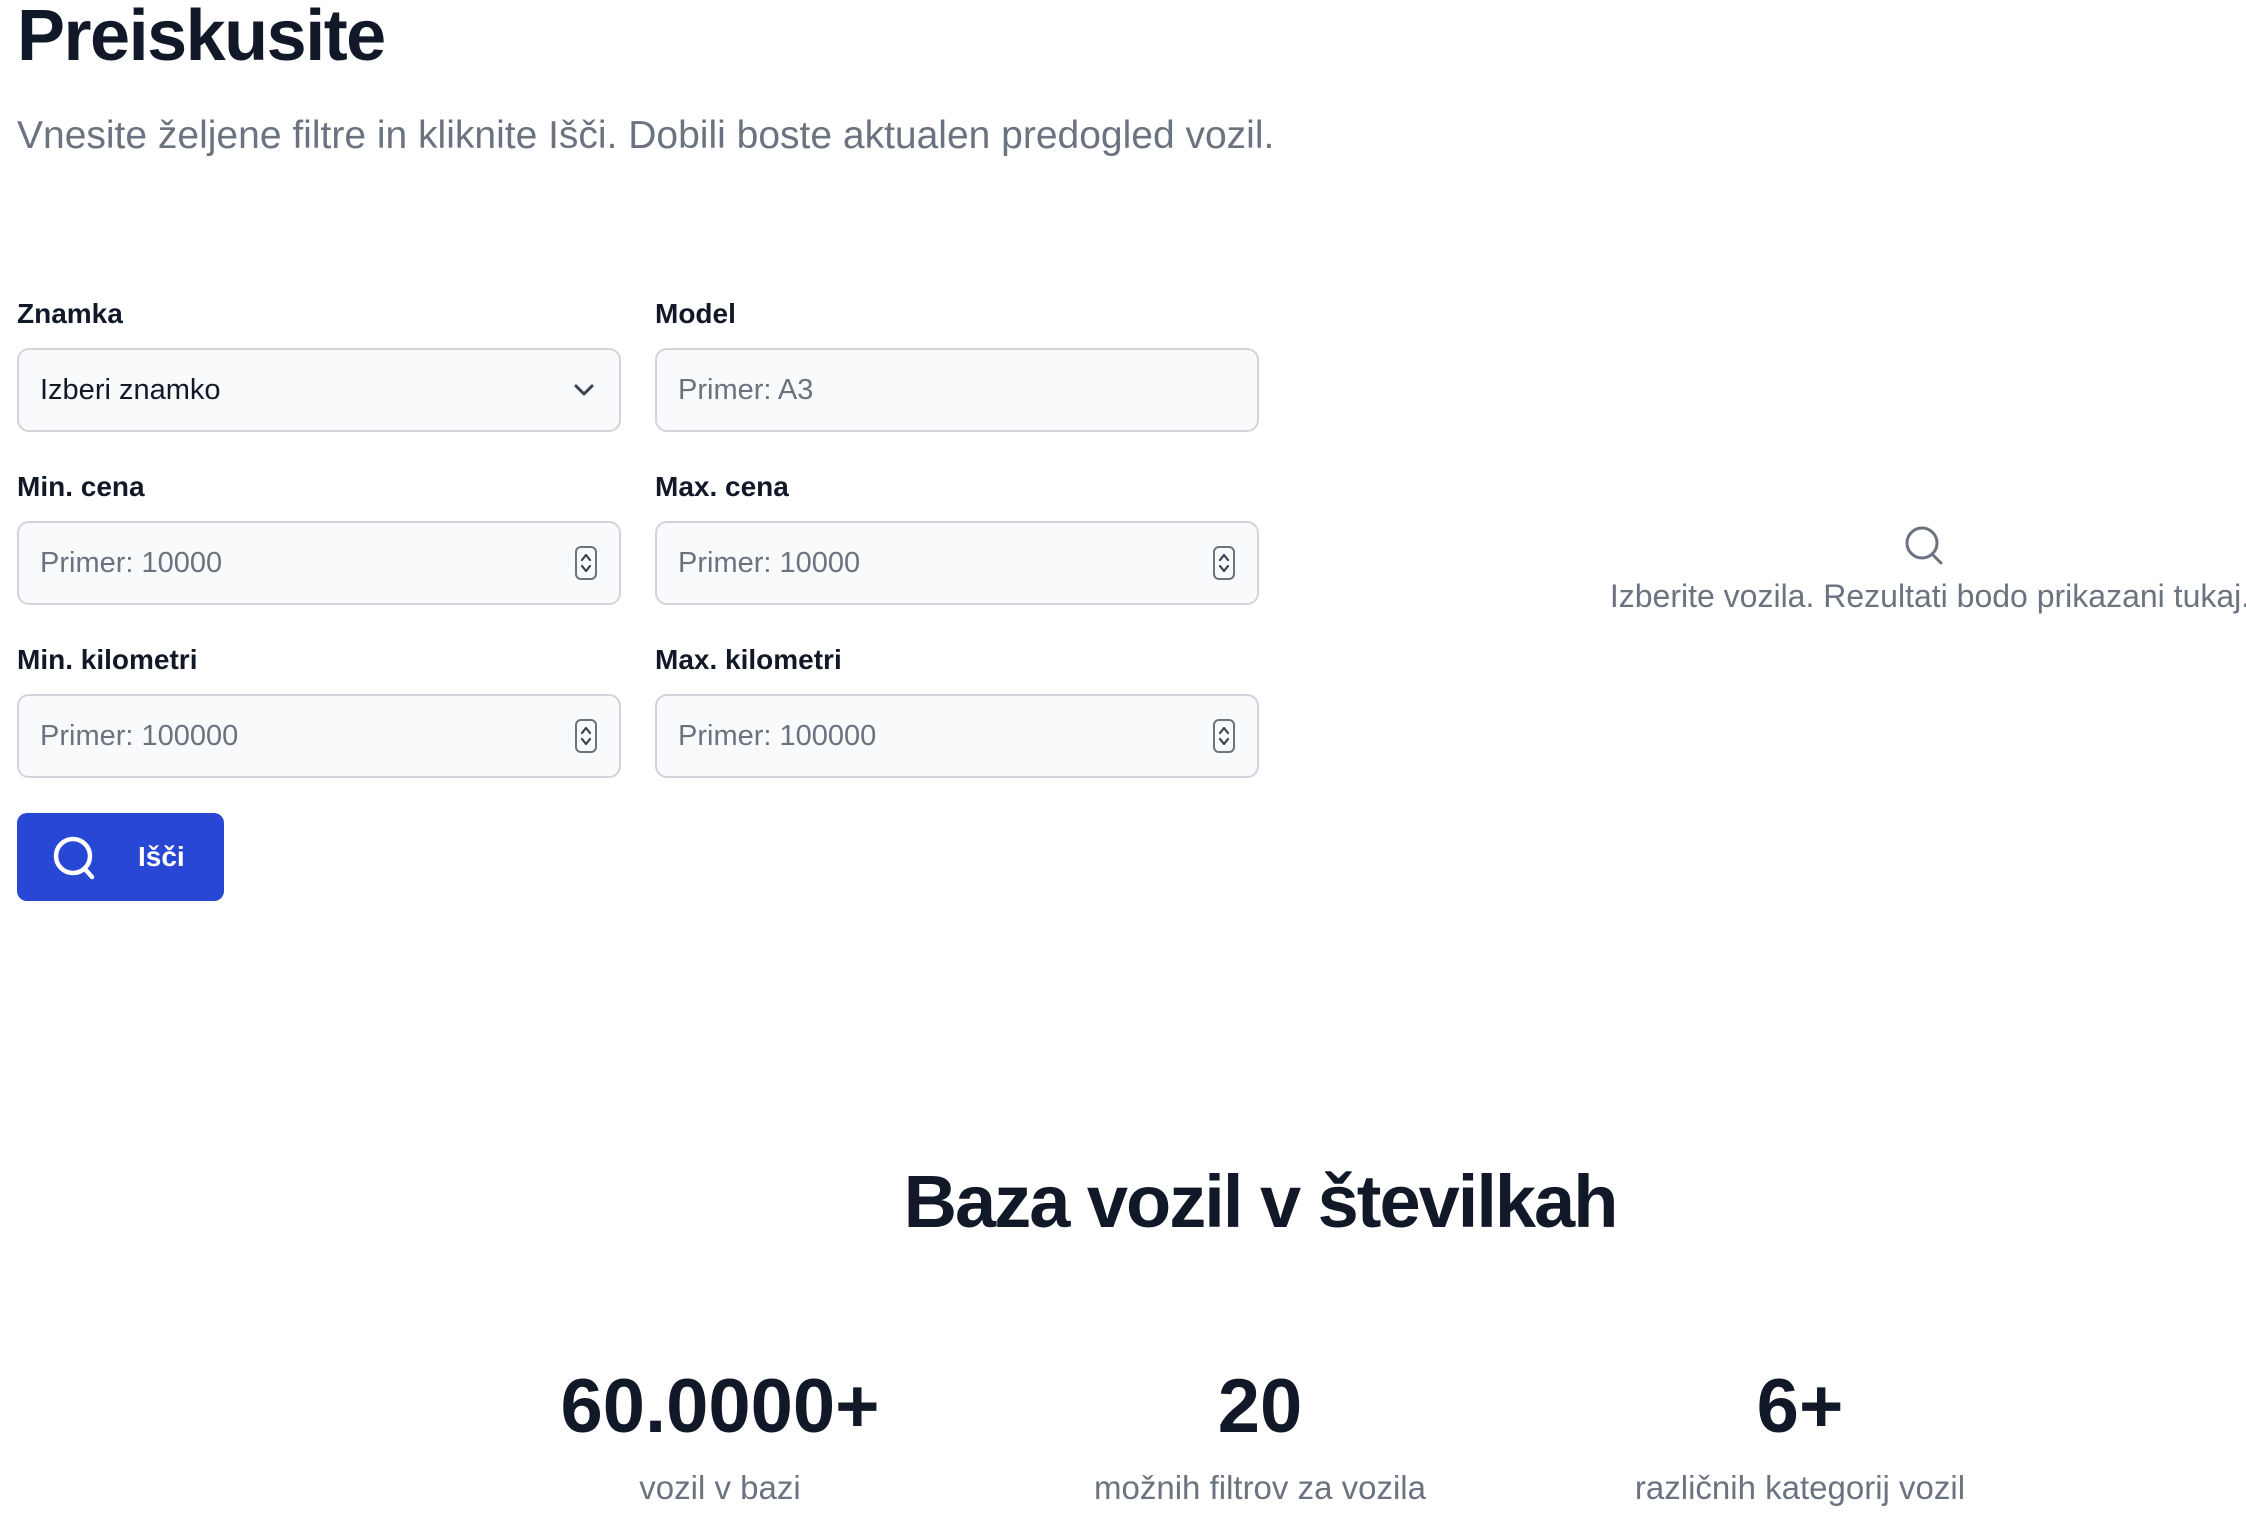  What do you see at coordinates (1800, 1487) in the screenshot?
I see `stat-label: različnih kategorij vozil` at bounding box center [1800, 1487].